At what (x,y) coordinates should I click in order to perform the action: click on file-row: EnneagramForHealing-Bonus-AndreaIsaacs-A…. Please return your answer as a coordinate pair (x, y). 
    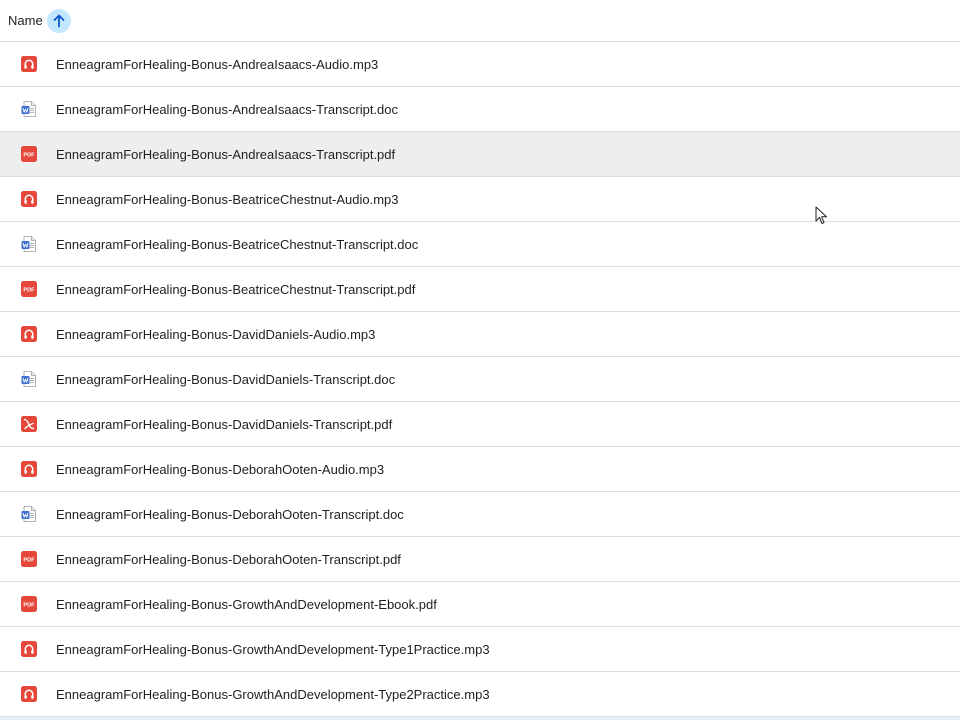
    Looking at the image, I should click on (480, 64).